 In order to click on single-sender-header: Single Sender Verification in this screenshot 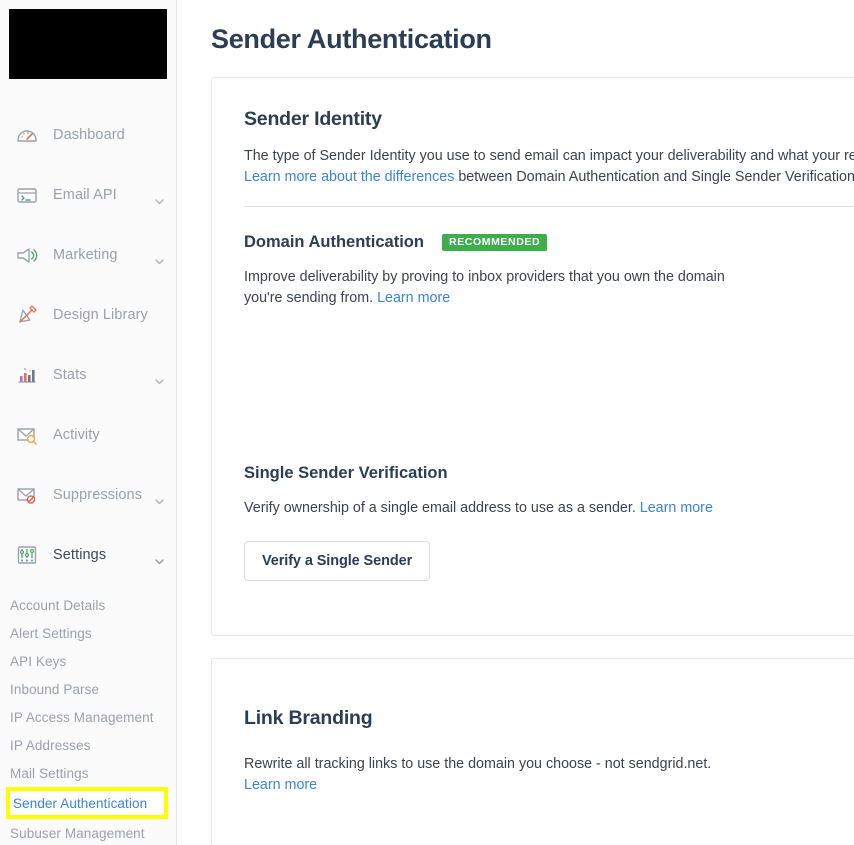, I will do `click(549, 473)`.